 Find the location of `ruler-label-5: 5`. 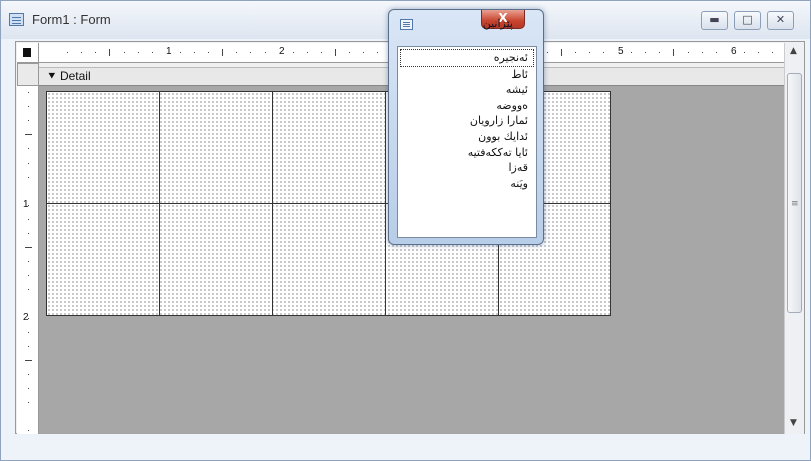

ruler-label-5: 5 is located at coordinates (621, 51).